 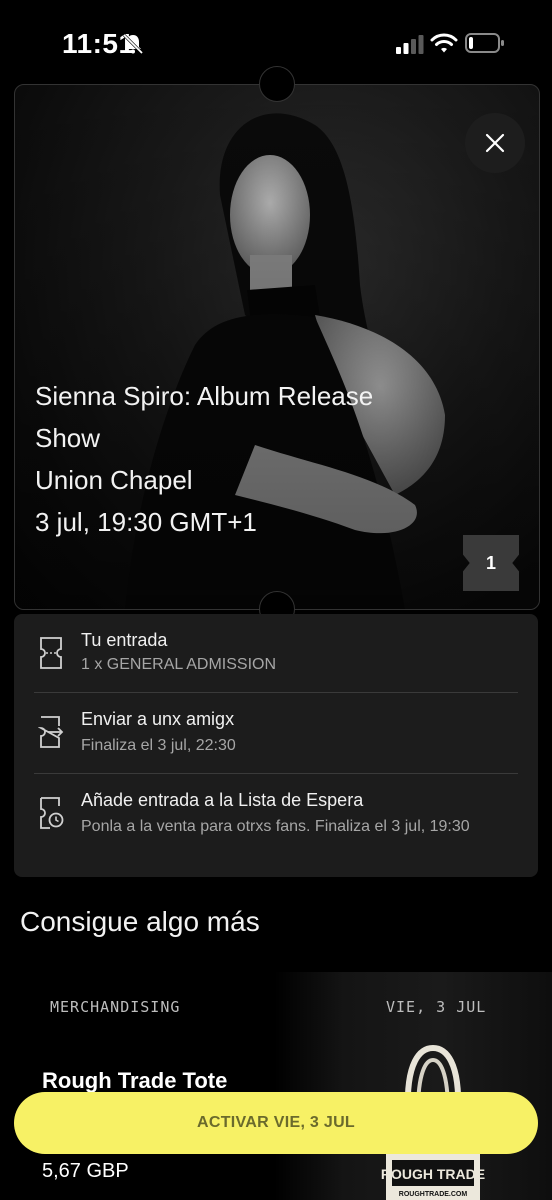 I want to click on section-title: Consigue algo más, so click(x=140, y=921).